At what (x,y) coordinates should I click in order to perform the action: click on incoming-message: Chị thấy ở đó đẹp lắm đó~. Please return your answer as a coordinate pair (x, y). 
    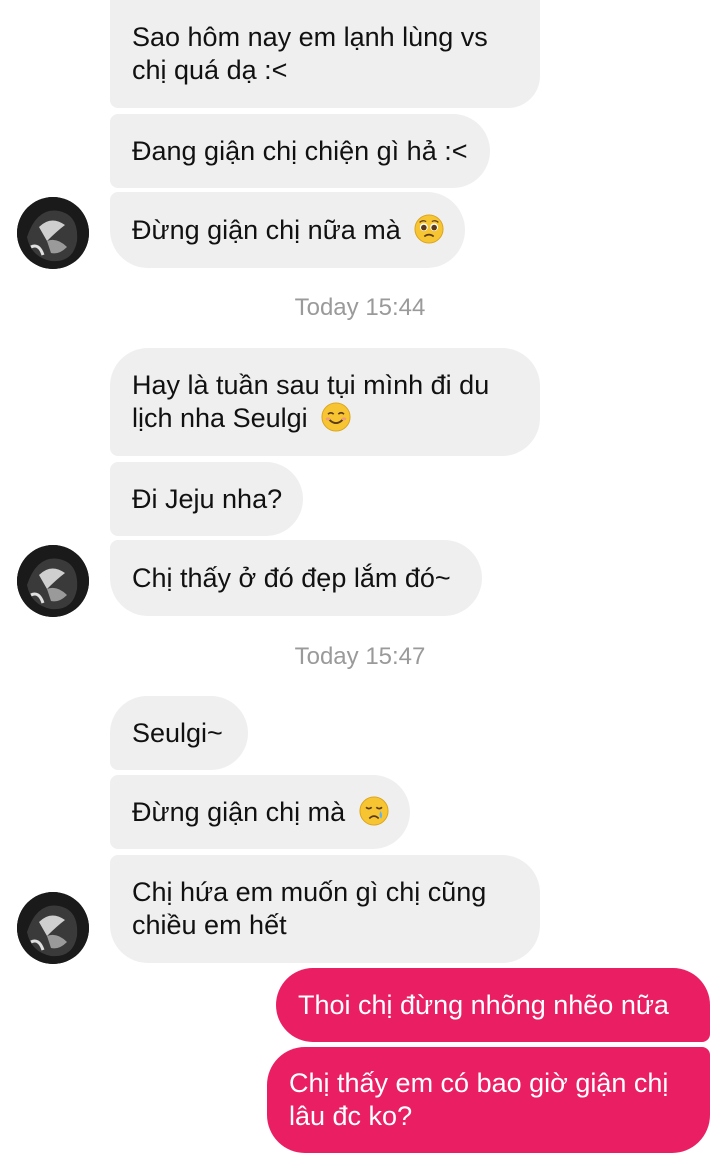
    Looking at the image, I should click on (296, 578).